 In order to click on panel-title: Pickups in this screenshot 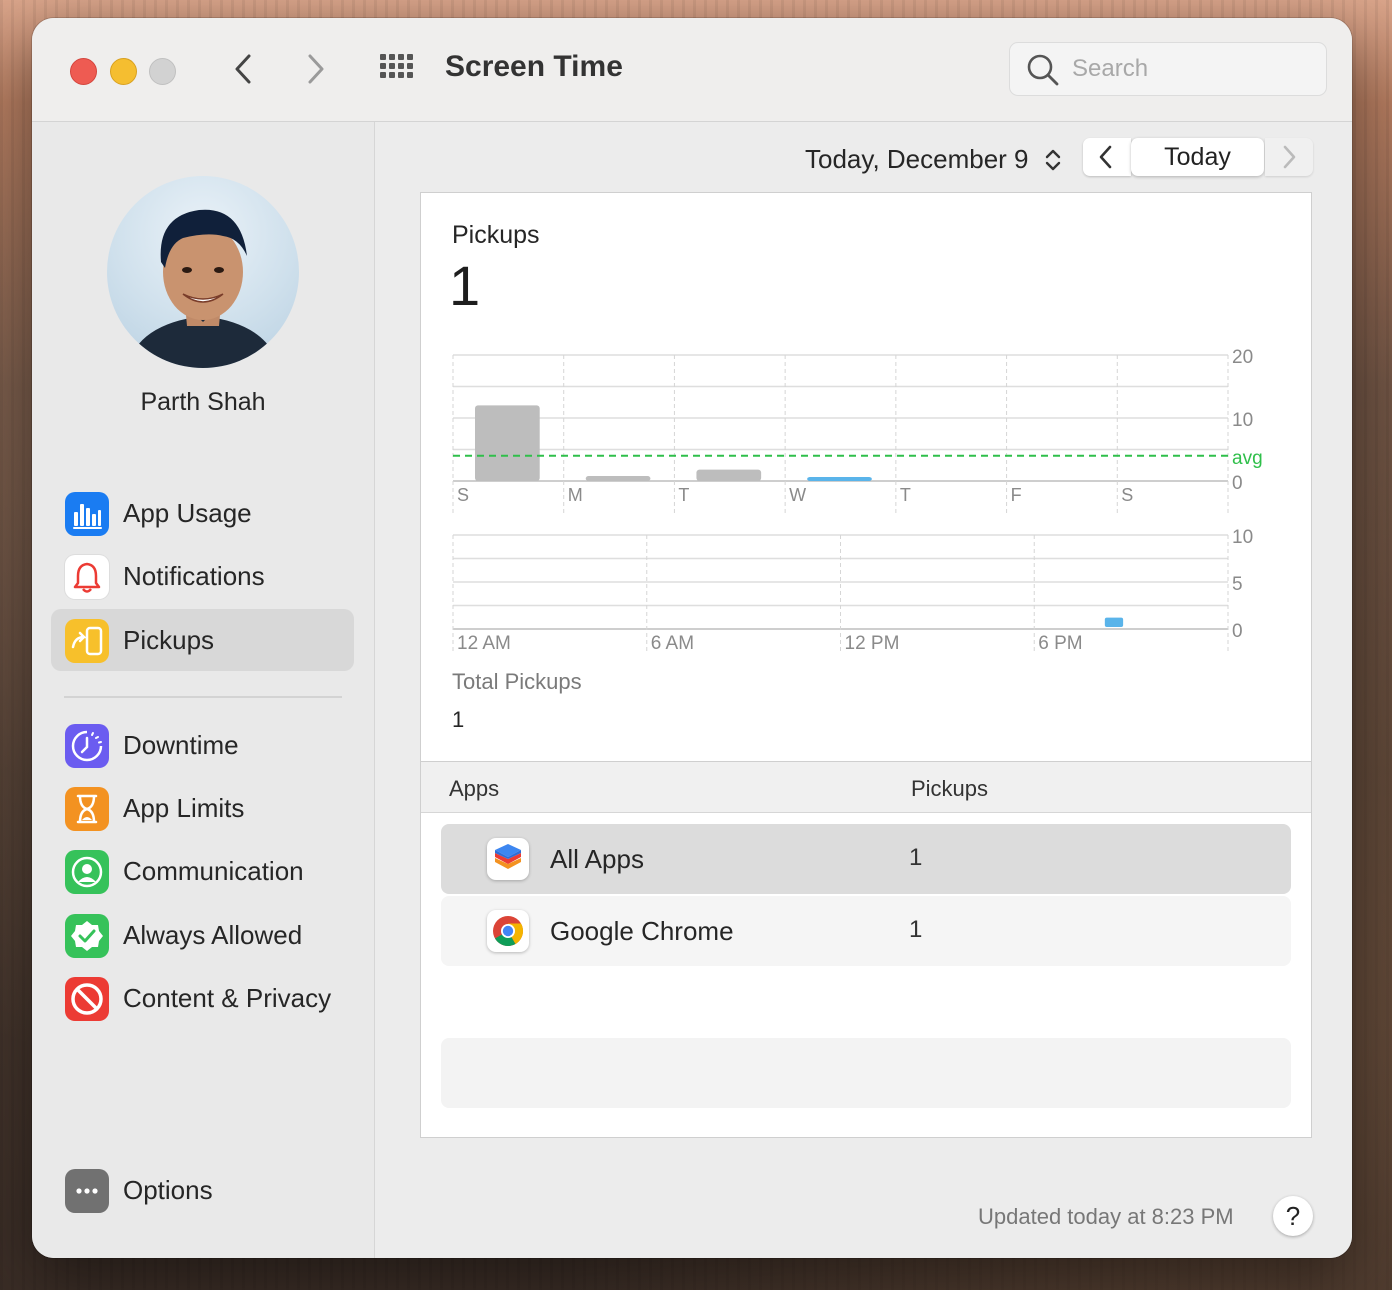, I will do `click(496, 235)`.